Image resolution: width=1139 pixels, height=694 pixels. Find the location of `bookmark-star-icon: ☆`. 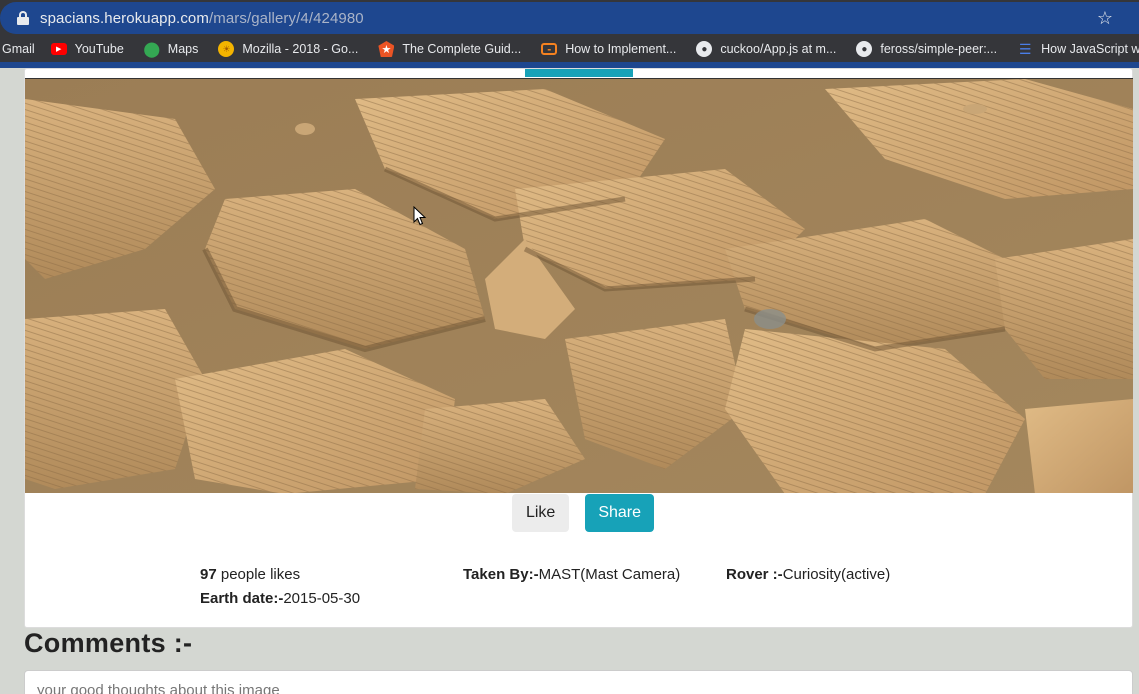

bookmark-star-icon: ☆ is located at coordinates (1105, 18).